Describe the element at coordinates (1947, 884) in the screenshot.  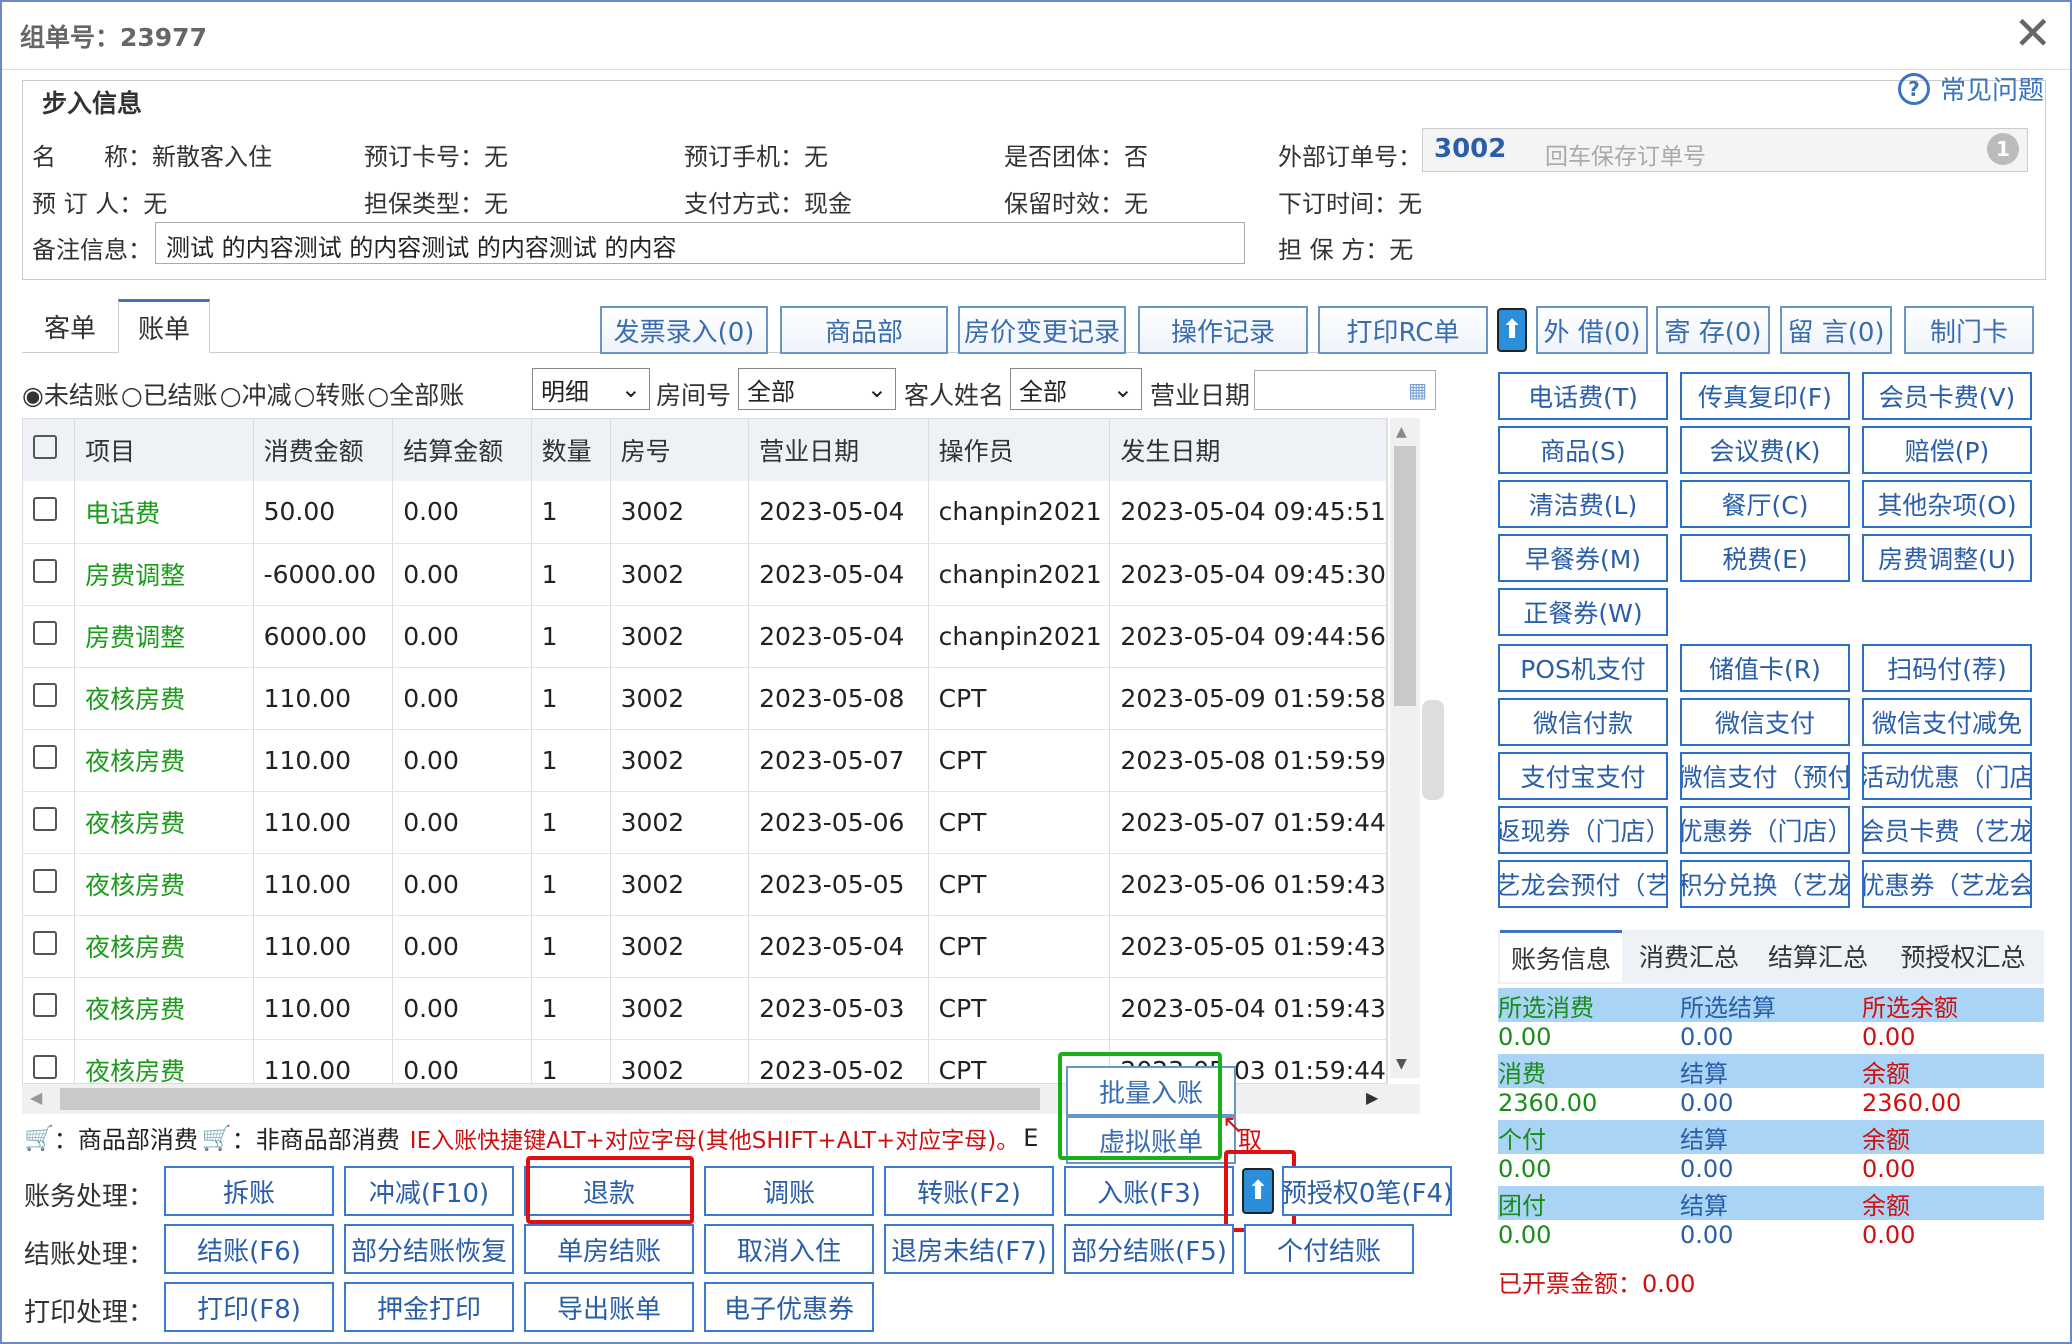
I see `payment-button-4-2: 优惠券（艺龙会` at that location.